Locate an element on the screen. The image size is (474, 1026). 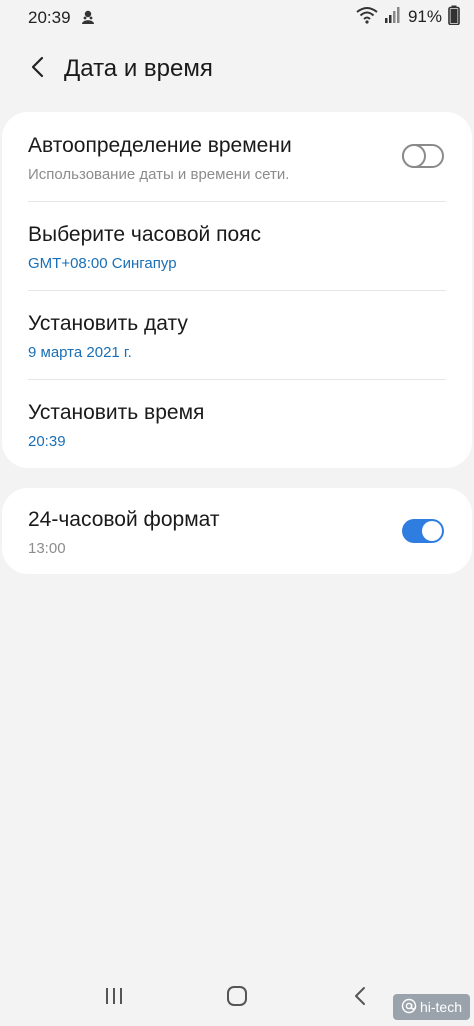
watermark-text: hi-tech is located at coordinates (440, 1007).